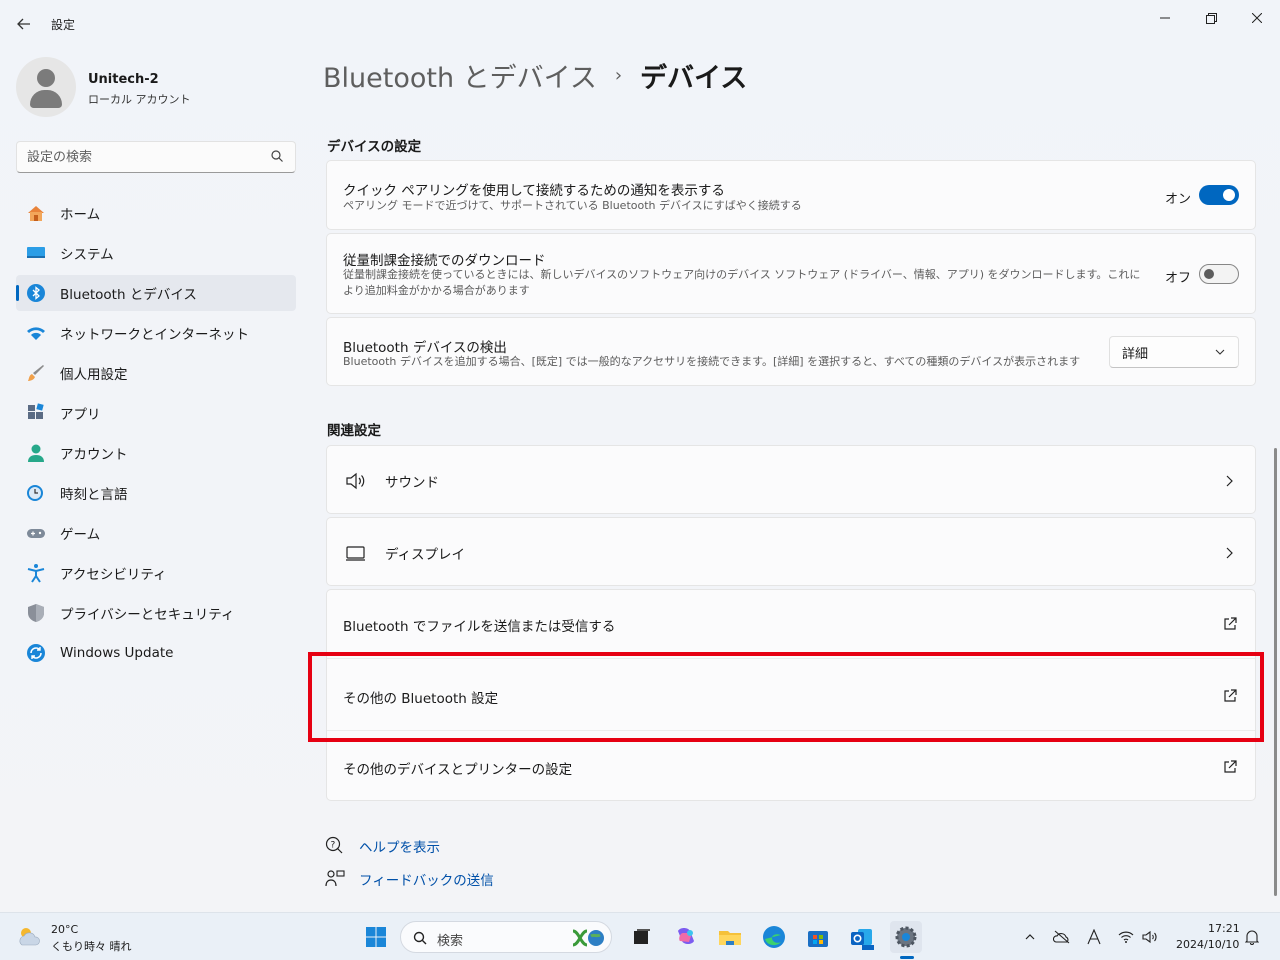 Image resolution: width=1280 pixels, height=960 pixels. Describe the element at coordinates (36, 533) in the screenshot. I see `gamepad-icon` at that location.